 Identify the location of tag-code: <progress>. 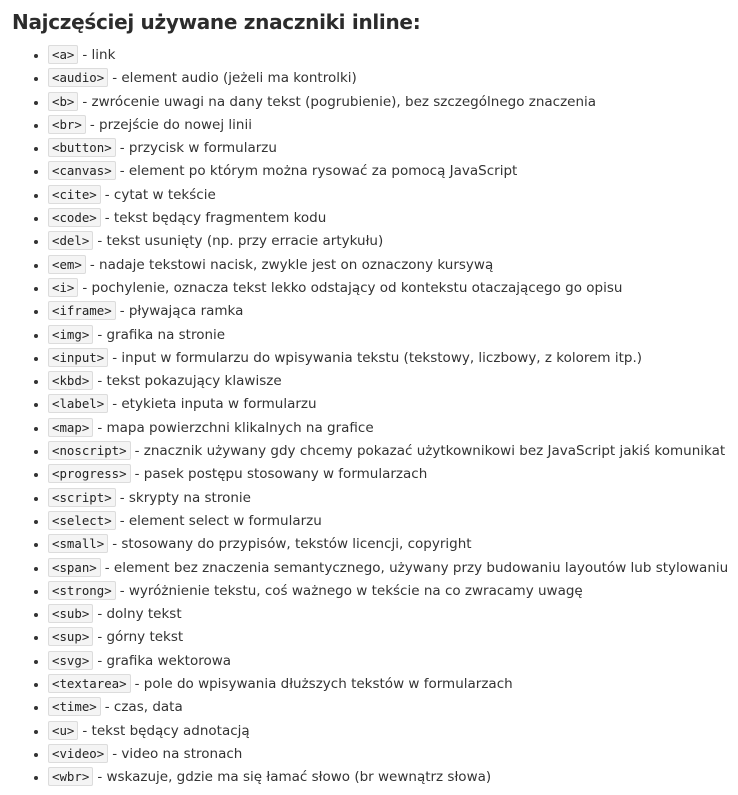
(89, 474).